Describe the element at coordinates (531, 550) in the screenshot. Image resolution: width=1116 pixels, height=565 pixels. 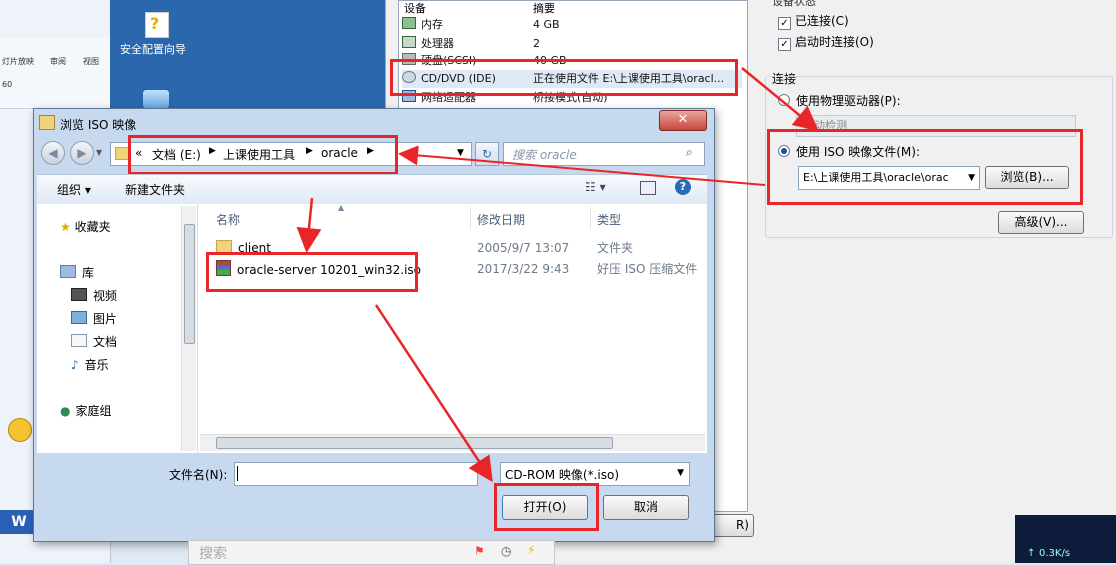
I see `lightning-icon: ⚡` at that location.